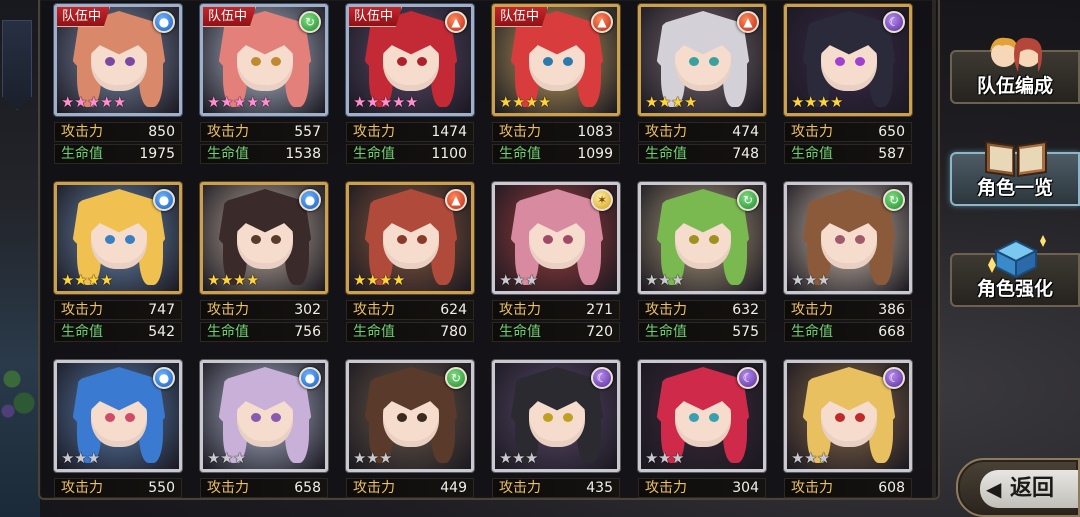  I want to click on character-card: ↻ ★ ★ ★ 攻击力 449, so click(411, 429).